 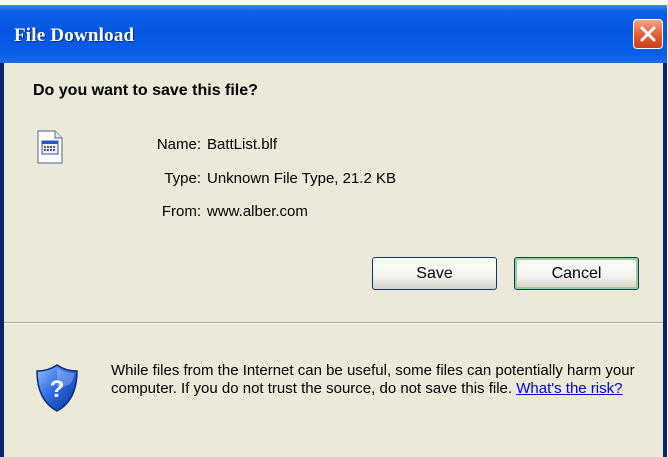 I want to click on name-value: BattList.blf, so click(x=242, y=144).